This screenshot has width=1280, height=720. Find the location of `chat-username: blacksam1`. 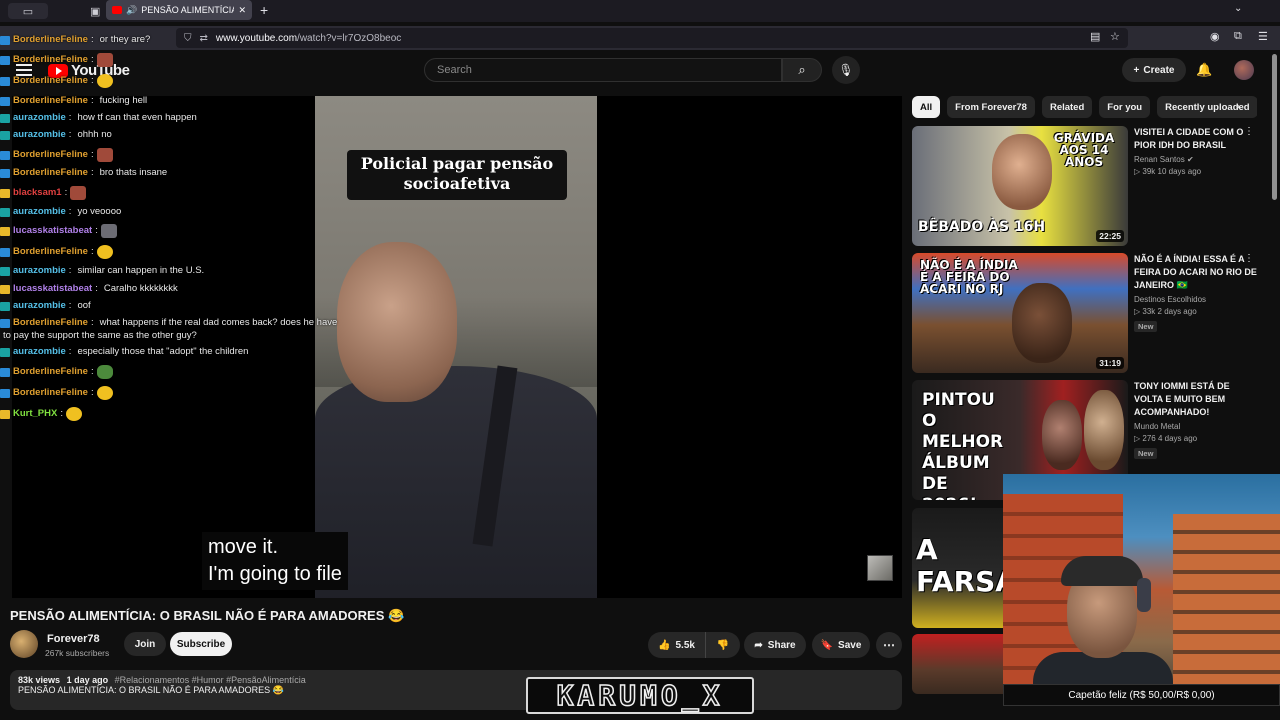

chat-username: blacksam1 is located at coordinates (37, 193).